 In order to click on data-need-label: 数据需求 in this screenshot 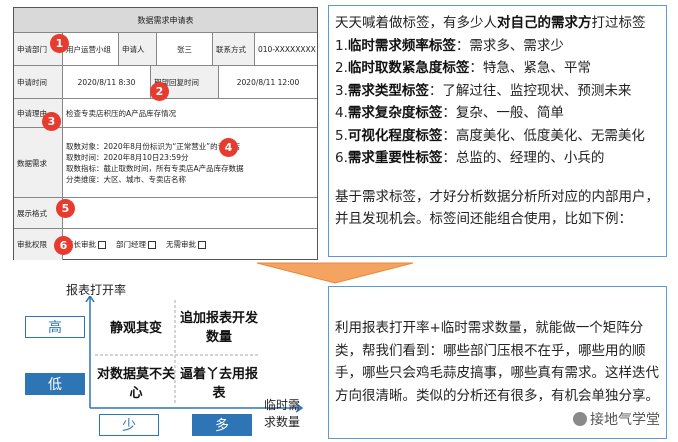, I will do `click(38, 163)`.